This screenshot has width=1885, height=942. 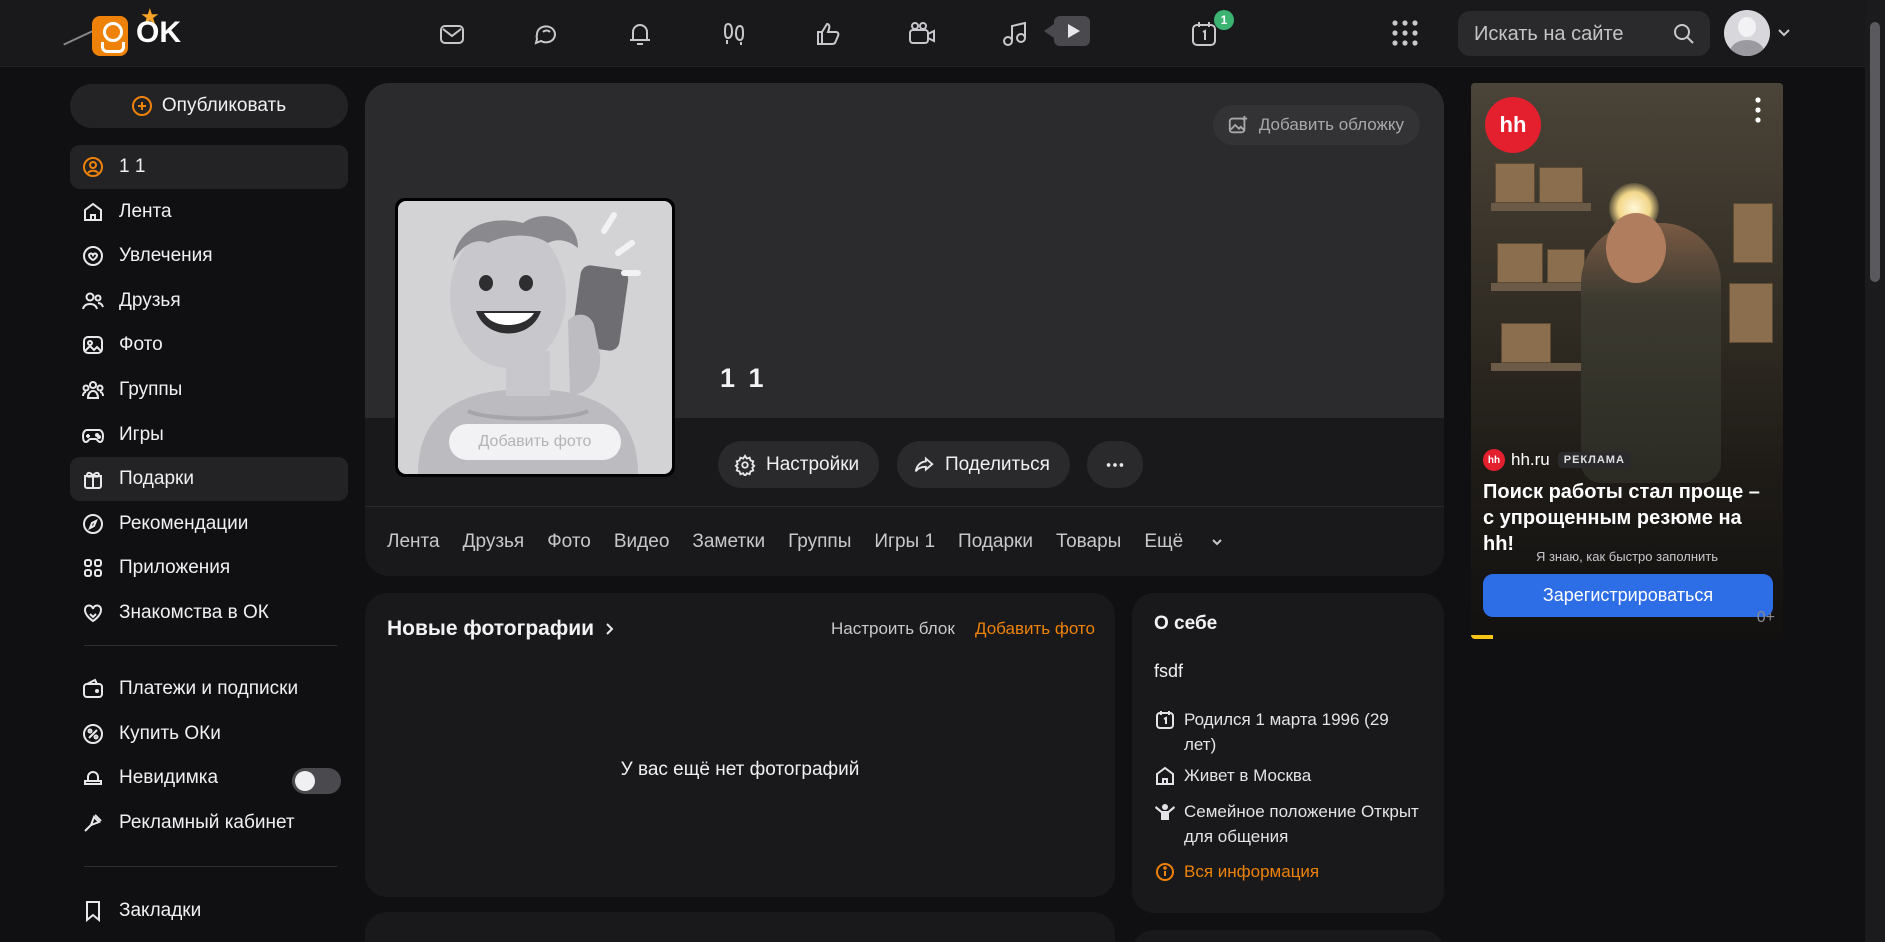 What do you see at coordinates (209, 167) in the screenshot?
I see `sidebar-item-profile: 1 1` at bounding box center [209, 167].